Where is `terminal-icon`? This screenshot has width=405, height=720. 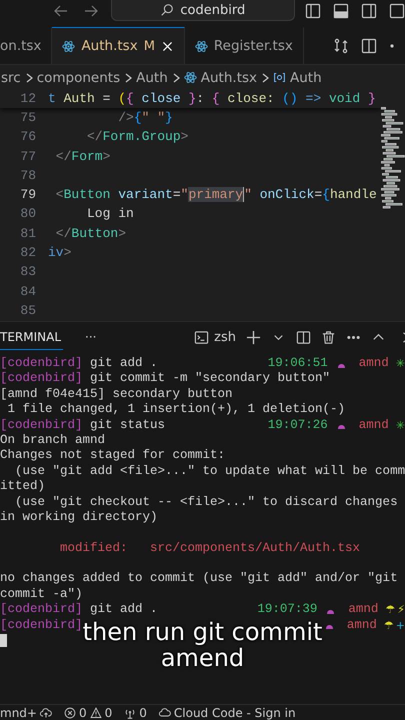
terminal-icon is located at coordinates (202, 337).